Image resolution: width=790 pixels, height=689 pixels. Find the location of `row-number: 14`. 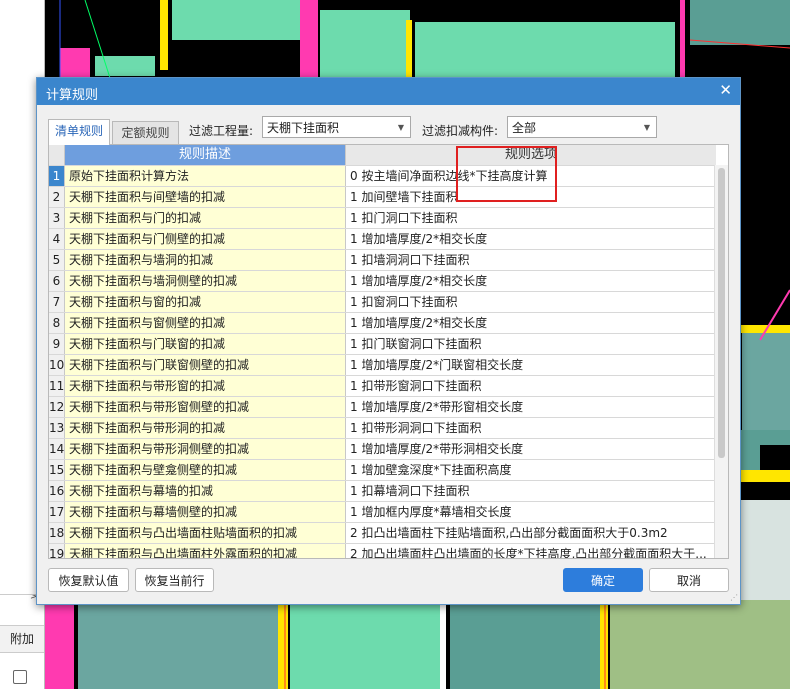

row-number: 14 is located at coordinates (57, 449).